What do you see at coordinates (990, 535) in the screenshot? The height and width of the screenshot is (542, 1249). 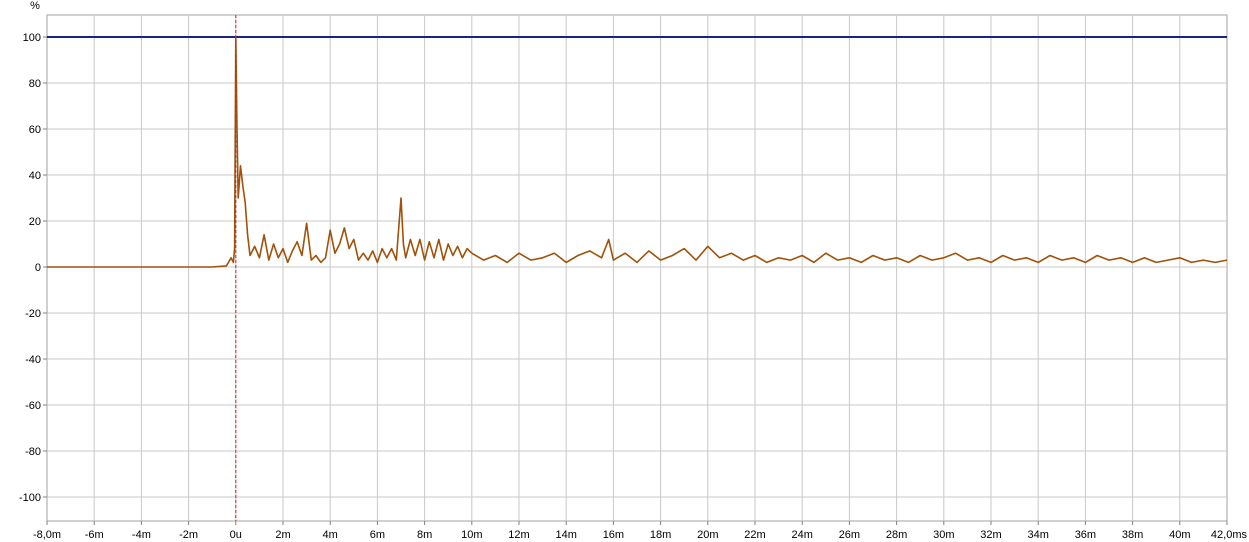 I see `x-tick-label: 32m` at bounding box center [990, 535].